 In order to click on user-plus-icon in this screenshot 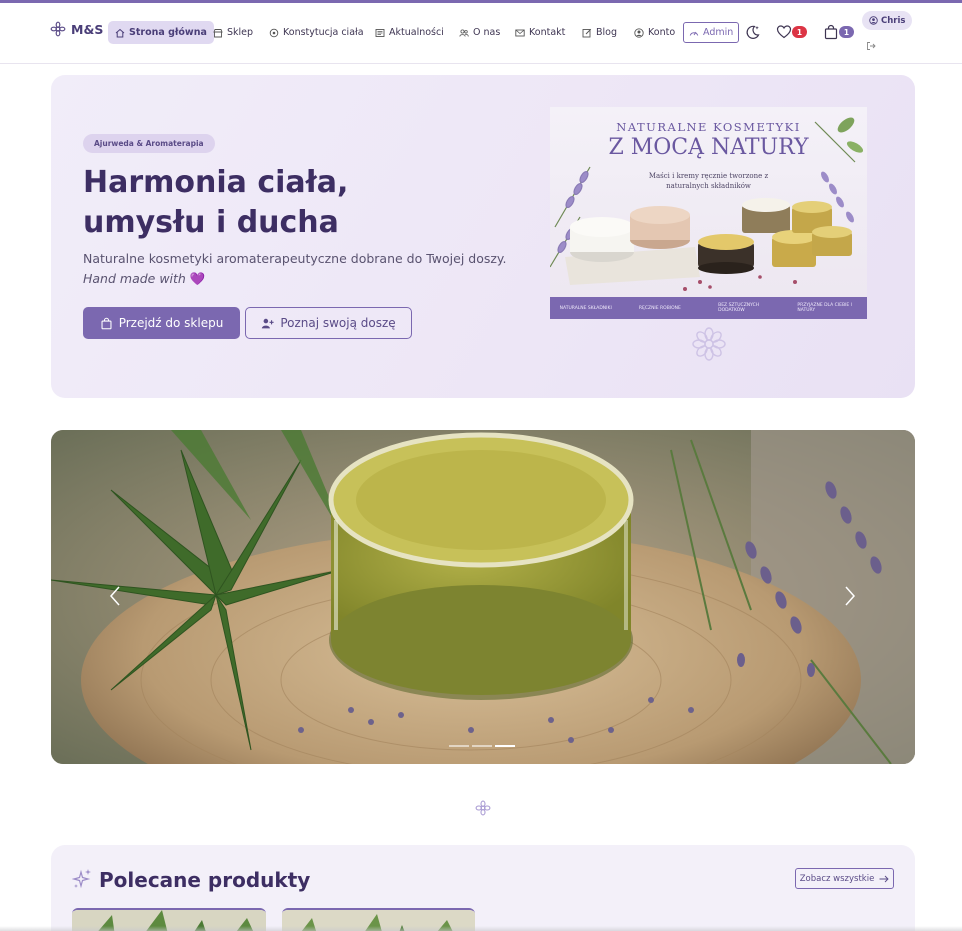, I will do `click(268, 323)`.